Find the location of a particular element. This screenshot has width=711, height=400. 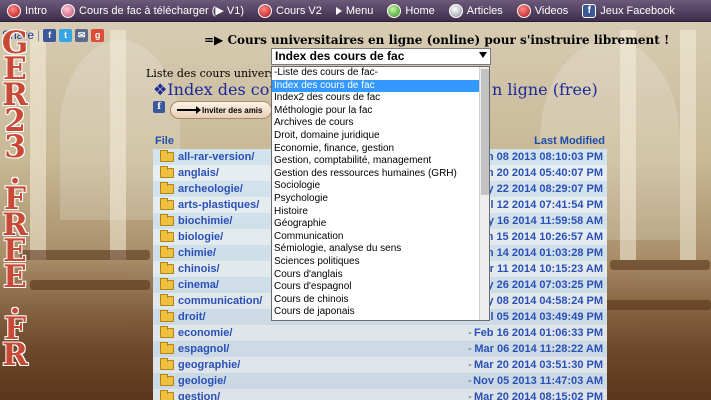

chevron-down-icon is located at coordinates (483, 55).